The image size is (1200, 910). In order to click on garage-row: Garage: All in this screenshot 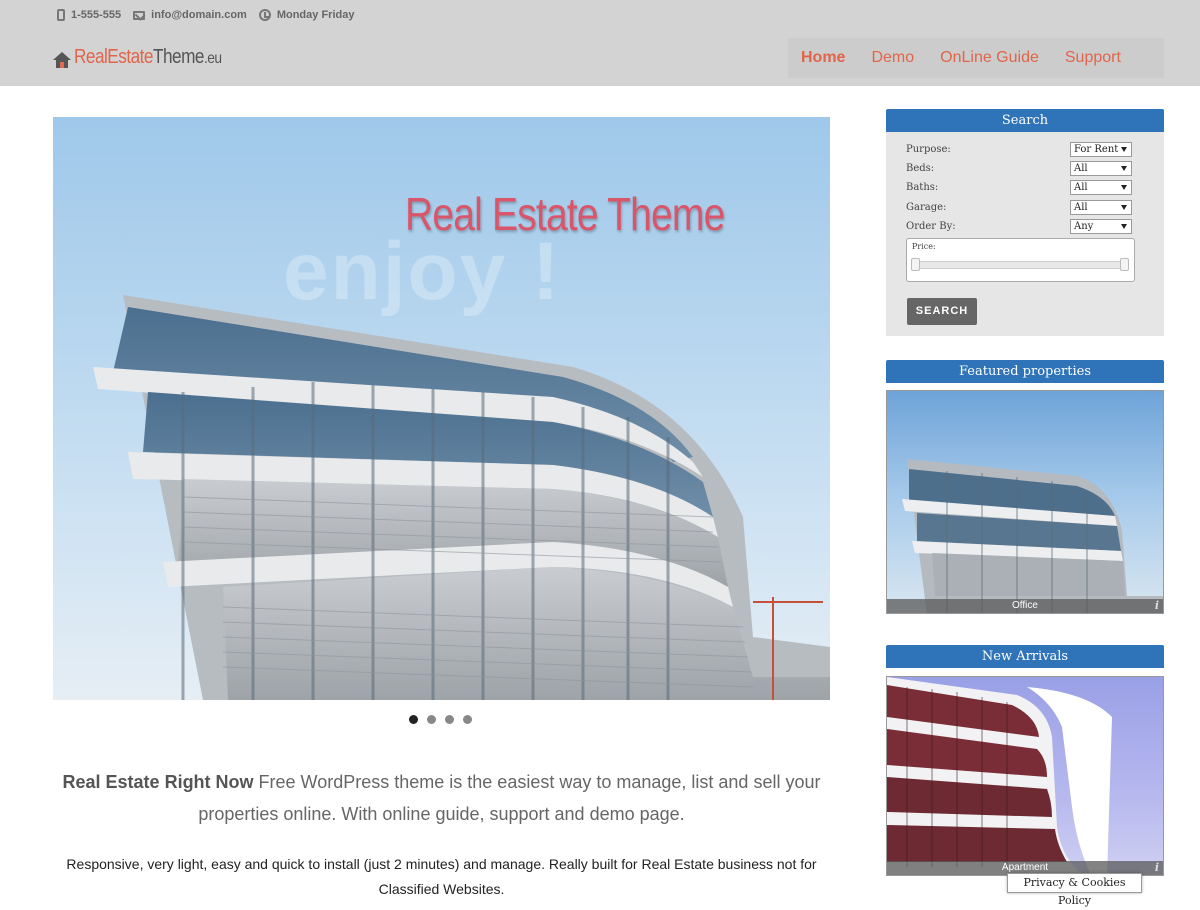, I will do `click(1020, 208)`.